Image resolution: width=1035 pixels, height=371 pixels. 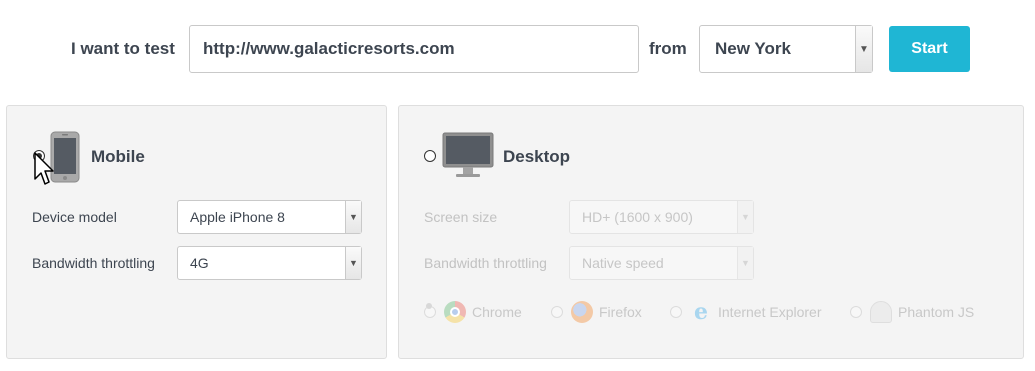 What do you see at coordinates (753, 48) in the screenshot?
I see `location-value: New York` at bounding box center [753, 48].